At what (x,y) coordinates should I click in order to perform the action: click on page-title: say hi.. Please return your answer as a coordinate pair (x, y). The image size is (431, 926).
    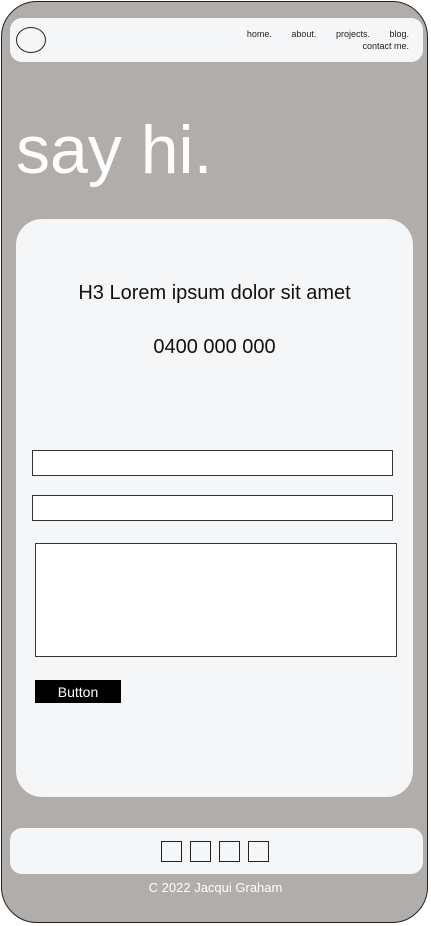
    Looking at the image, I should click on (114, 150).